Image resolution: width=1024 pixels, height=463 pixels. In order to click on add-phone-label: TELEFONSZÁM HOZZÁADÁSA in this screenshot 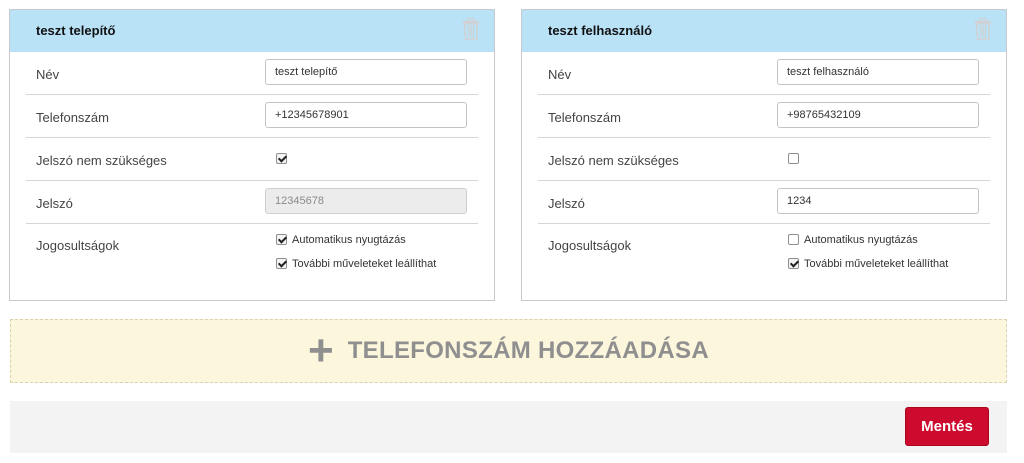, I will do `click(528, 350)`.